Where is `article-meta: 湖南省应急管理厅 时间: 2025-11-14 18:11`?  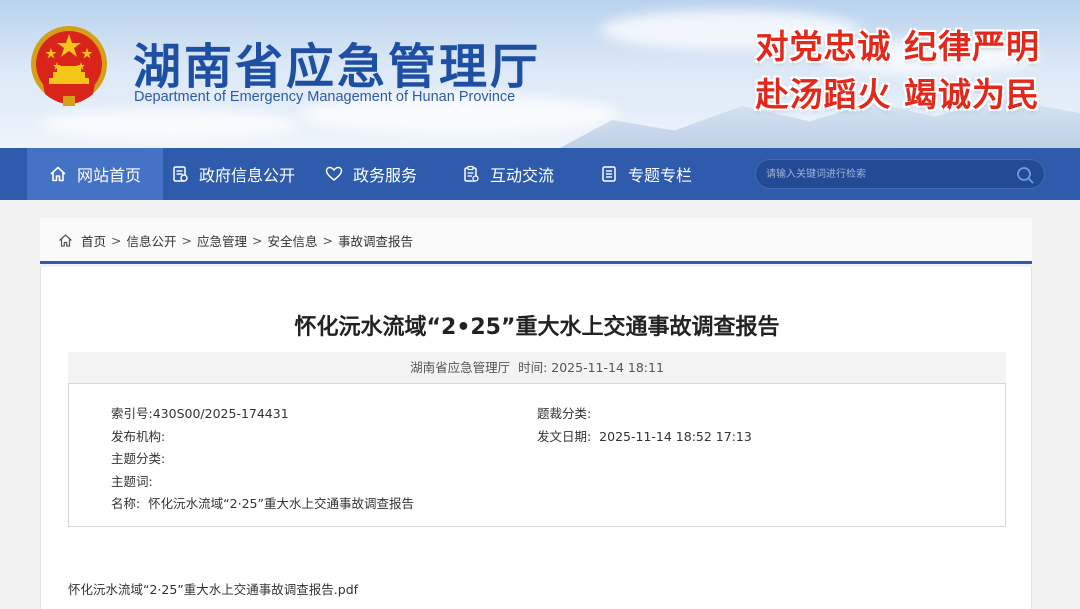 article-meta: 湖南省应急管理厅 时间: 2025-11-14 18:11 is located at coordinates (537, 367).